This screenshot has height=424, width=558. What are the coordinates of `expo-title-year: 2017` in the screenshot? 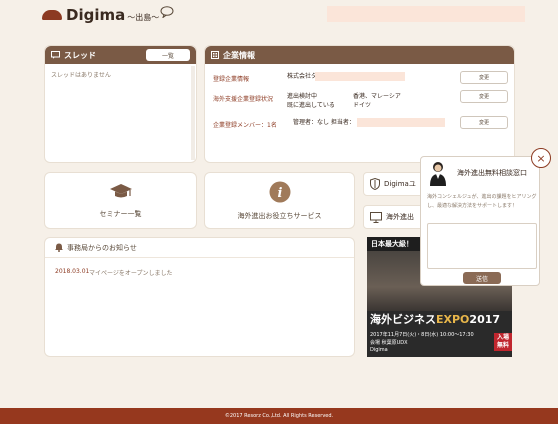 It's located at (485, 319).